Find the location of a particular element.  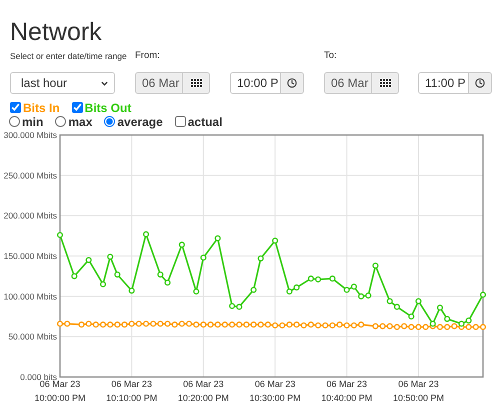

page-title: Network is located at coordinates (56, 32).